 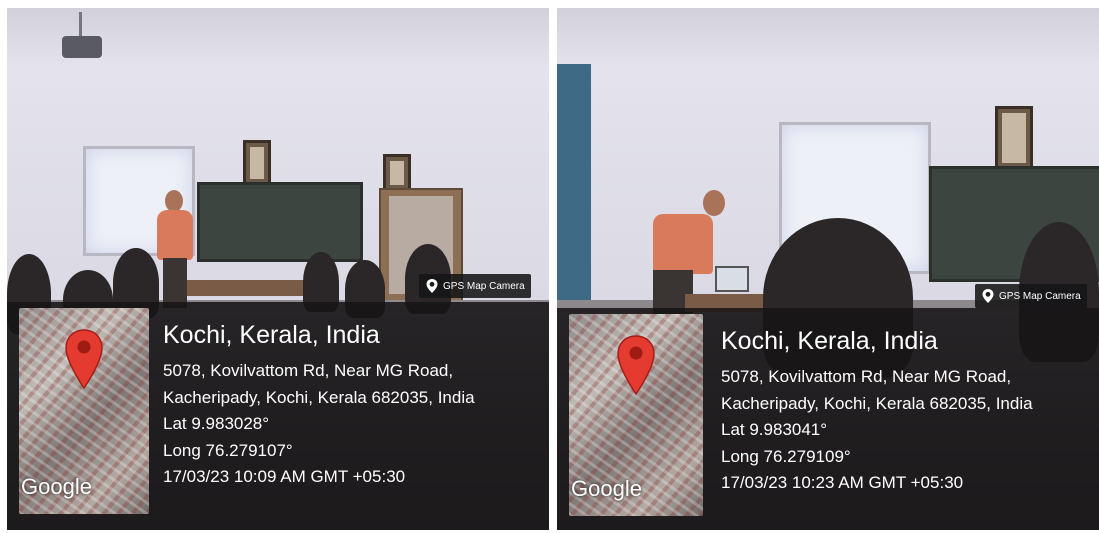 I want to click on ceiling, so click(x=828, y=38).